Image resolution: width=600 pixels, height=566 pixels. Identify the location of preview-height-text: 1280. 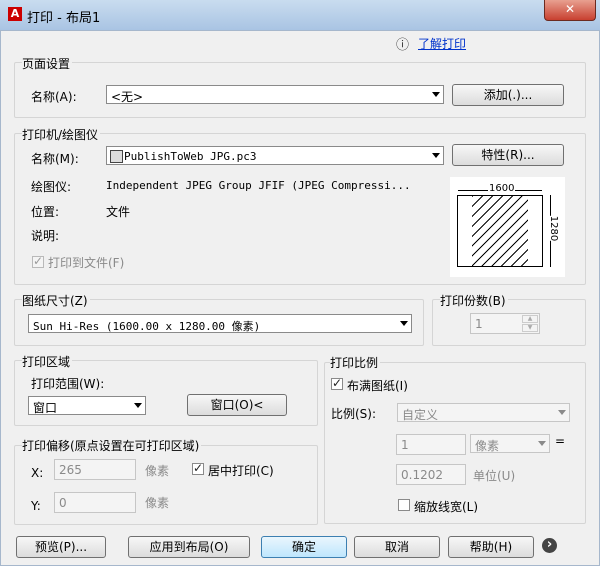
(554, 228).